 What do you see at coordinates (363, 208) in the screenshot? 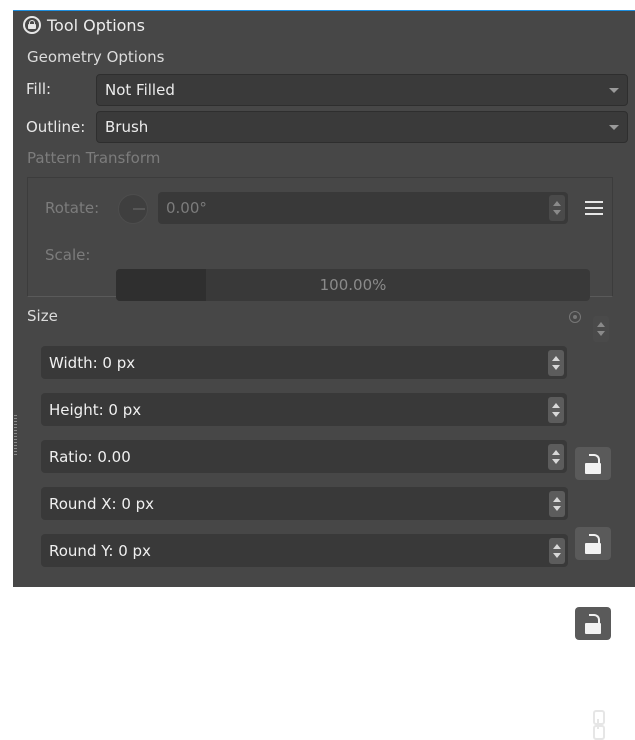
I see `rotate-field: 0.00°` at bounding box center [363, 208].